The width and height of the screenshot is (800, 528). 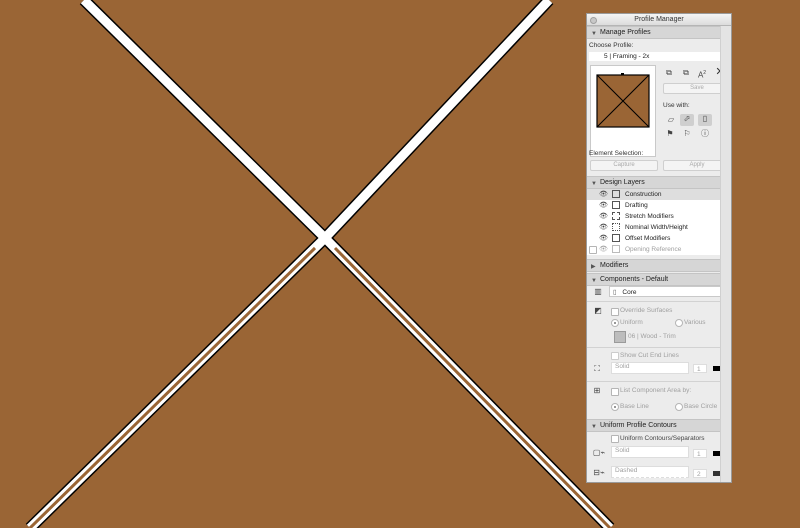 What do you see at coordinates (615, 312) in the screenshot?
I see `override-surfaces-checkbox` at bounding box center [615, 312].